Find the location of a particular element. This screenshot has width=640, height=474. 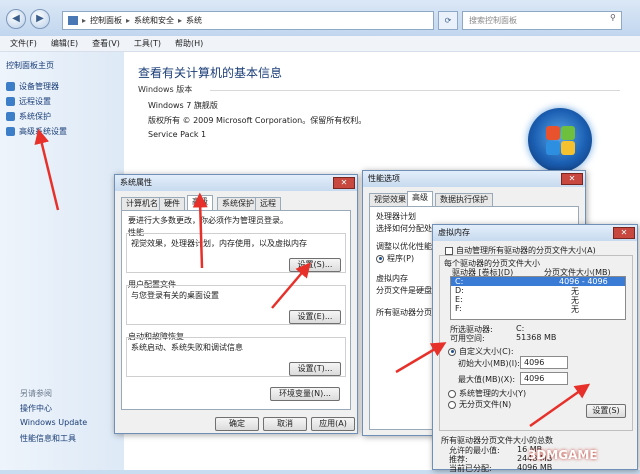

sel-drive-value: C: is located at coordinates (520, 328).